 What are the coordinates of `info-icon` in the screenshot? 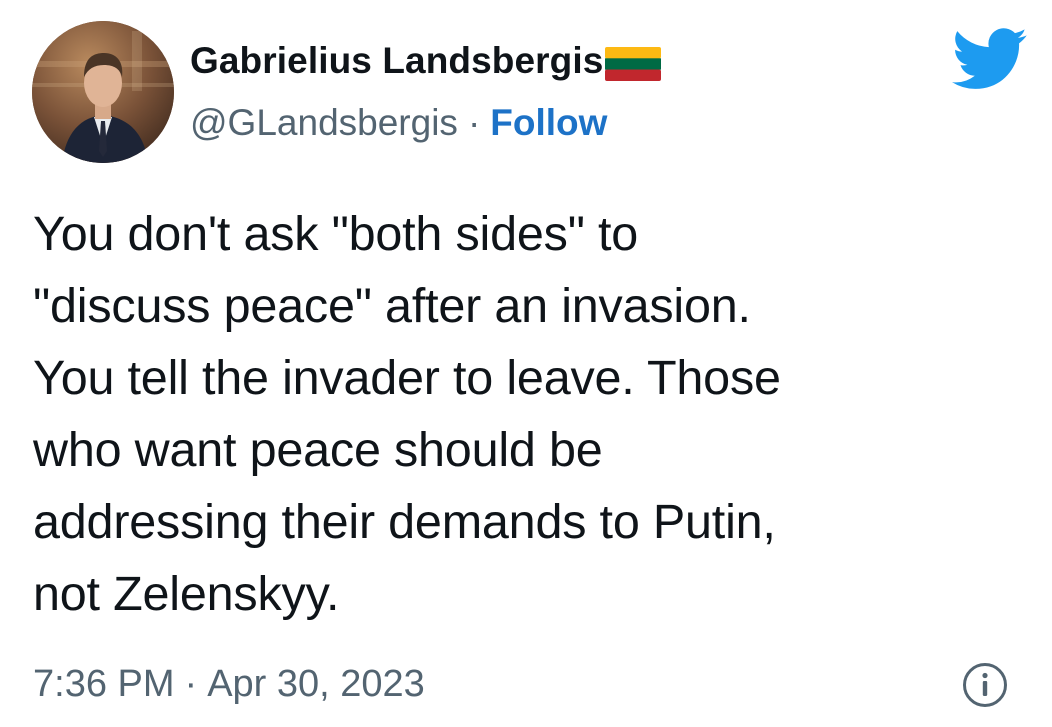 It's located at (985, 685).